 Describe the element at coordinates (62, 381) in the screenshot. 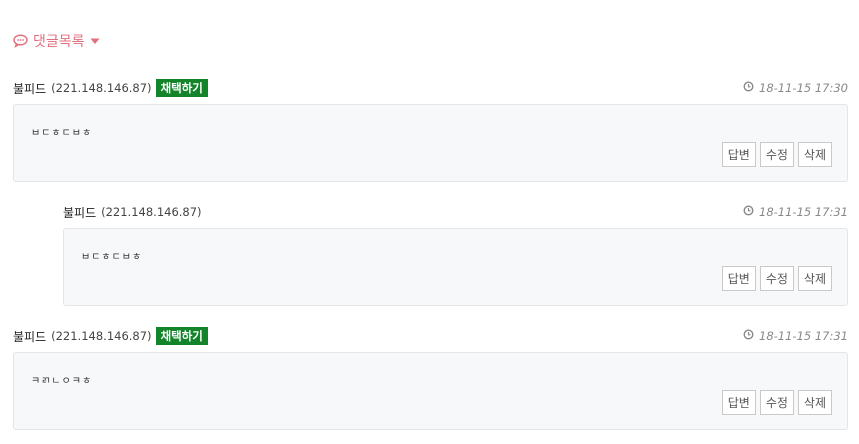

I see `comment-text: ㅋㄺㄴㅇㅋㅎ` at that location.